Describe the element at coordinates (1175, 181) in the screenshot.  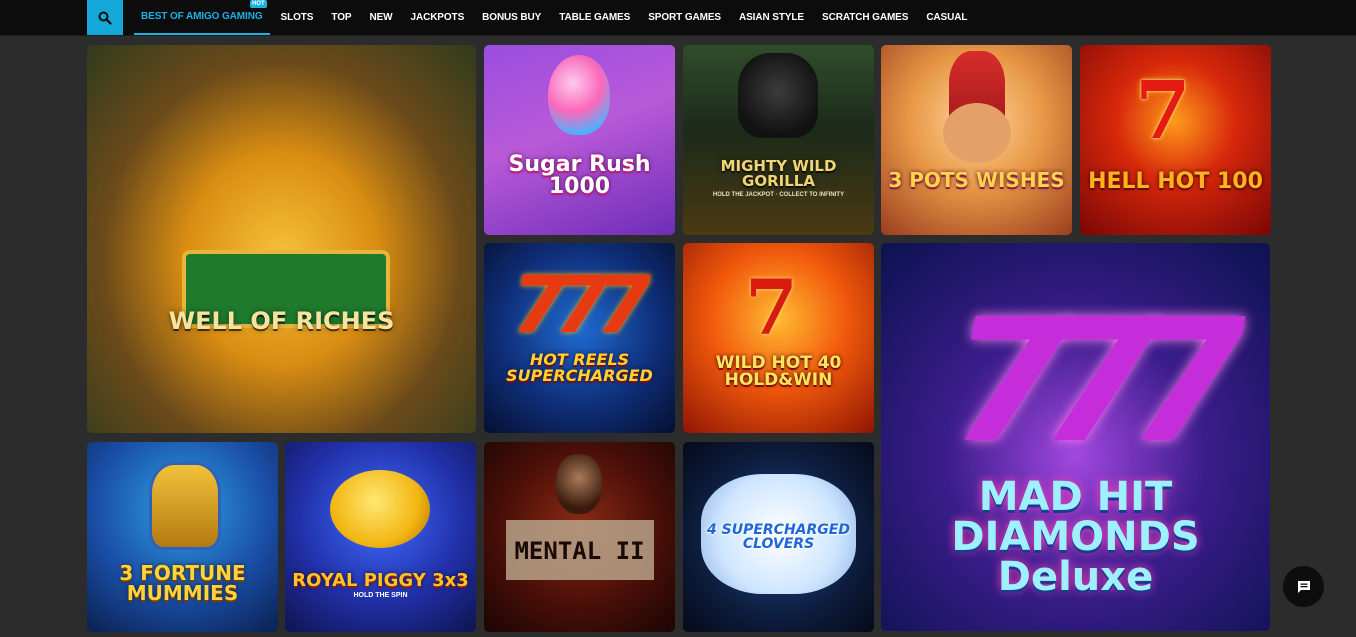
I see `game-title: HELL HOT 100` at that location.